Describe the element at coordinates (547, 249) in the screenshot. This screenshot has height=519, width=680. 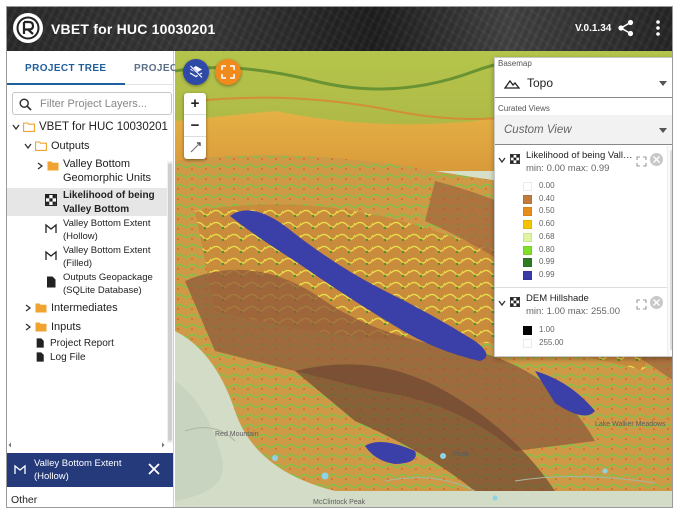
I see `legend-value: 0.80` at that location.